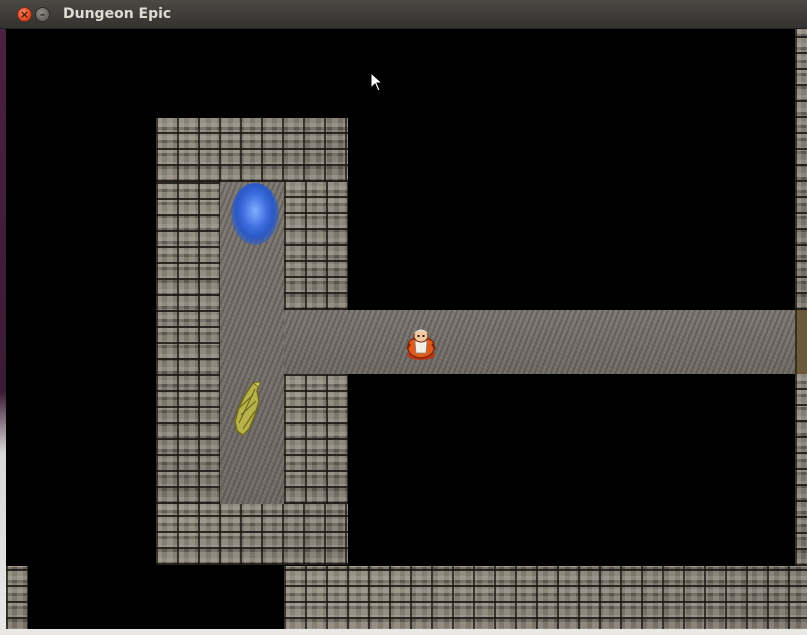 The width and height of the screenshot is (807, 635). What do you see at coordinates (316, 439) in the screenshot?
I see `stone-wall-right-lower` at bounding box center [316, 439].